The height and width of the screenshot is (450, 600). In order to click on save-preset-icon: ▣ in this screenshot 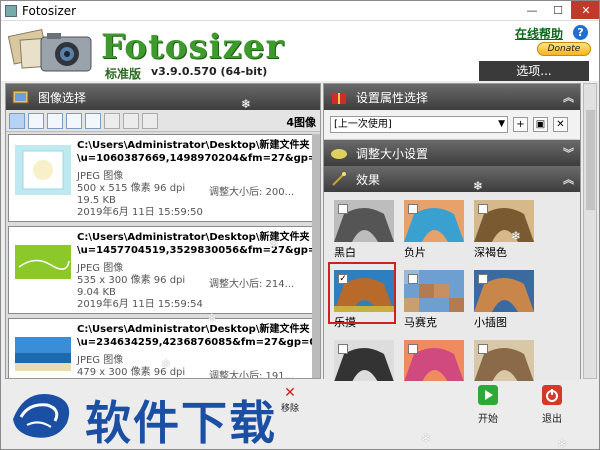, I will do `click(540, 124)`.